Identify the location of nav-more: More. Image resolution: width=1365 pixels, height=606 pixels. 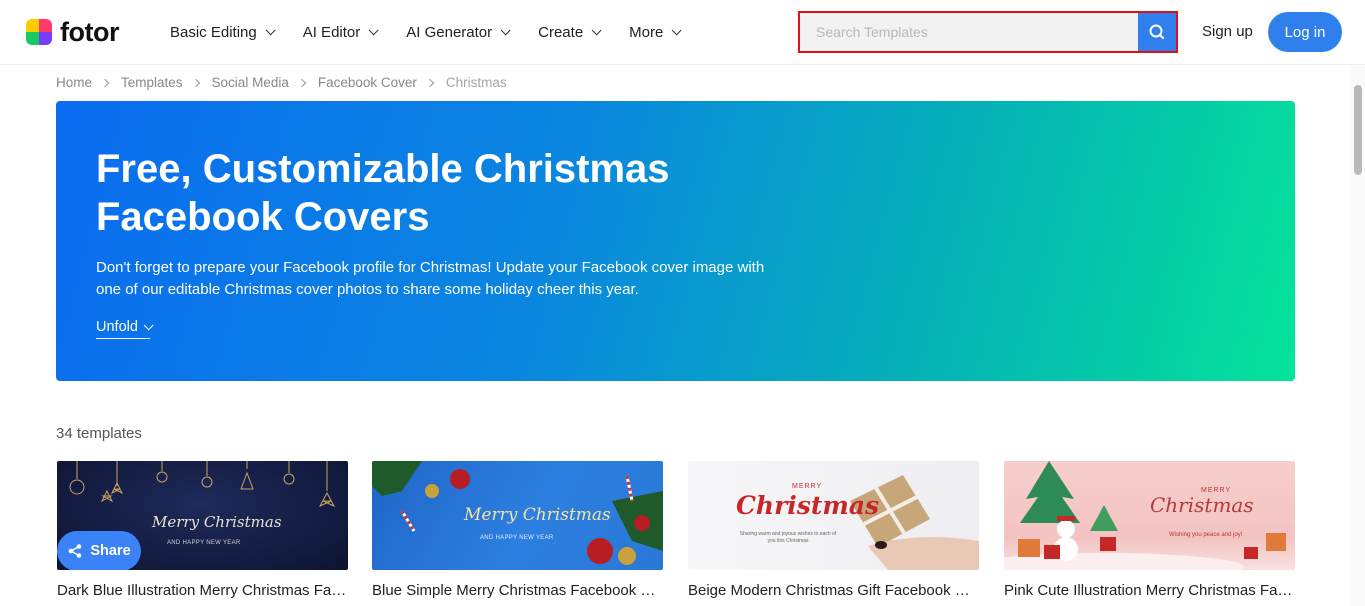
(655, 32).